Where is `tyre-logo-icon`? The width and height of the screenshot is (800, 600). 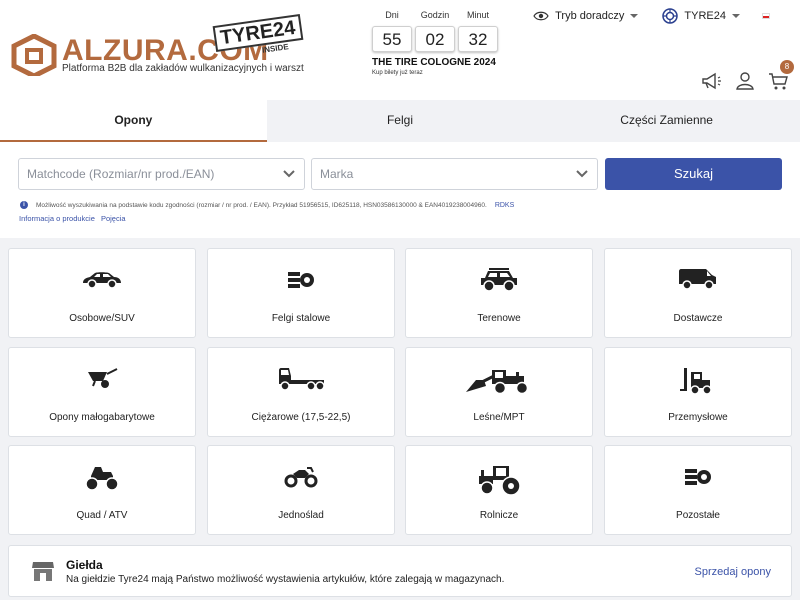
tyre-logo-icon is located at coordinates (670, 16).